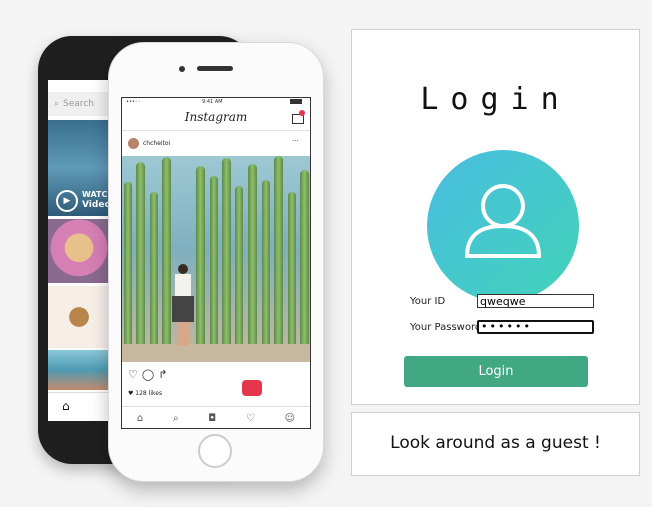 The width and height of the screenshot is (652, 507). What do you see at coordinates (496, 371) in the screenshot?
I see `login-button: Login` at bounding box center [496, 371].